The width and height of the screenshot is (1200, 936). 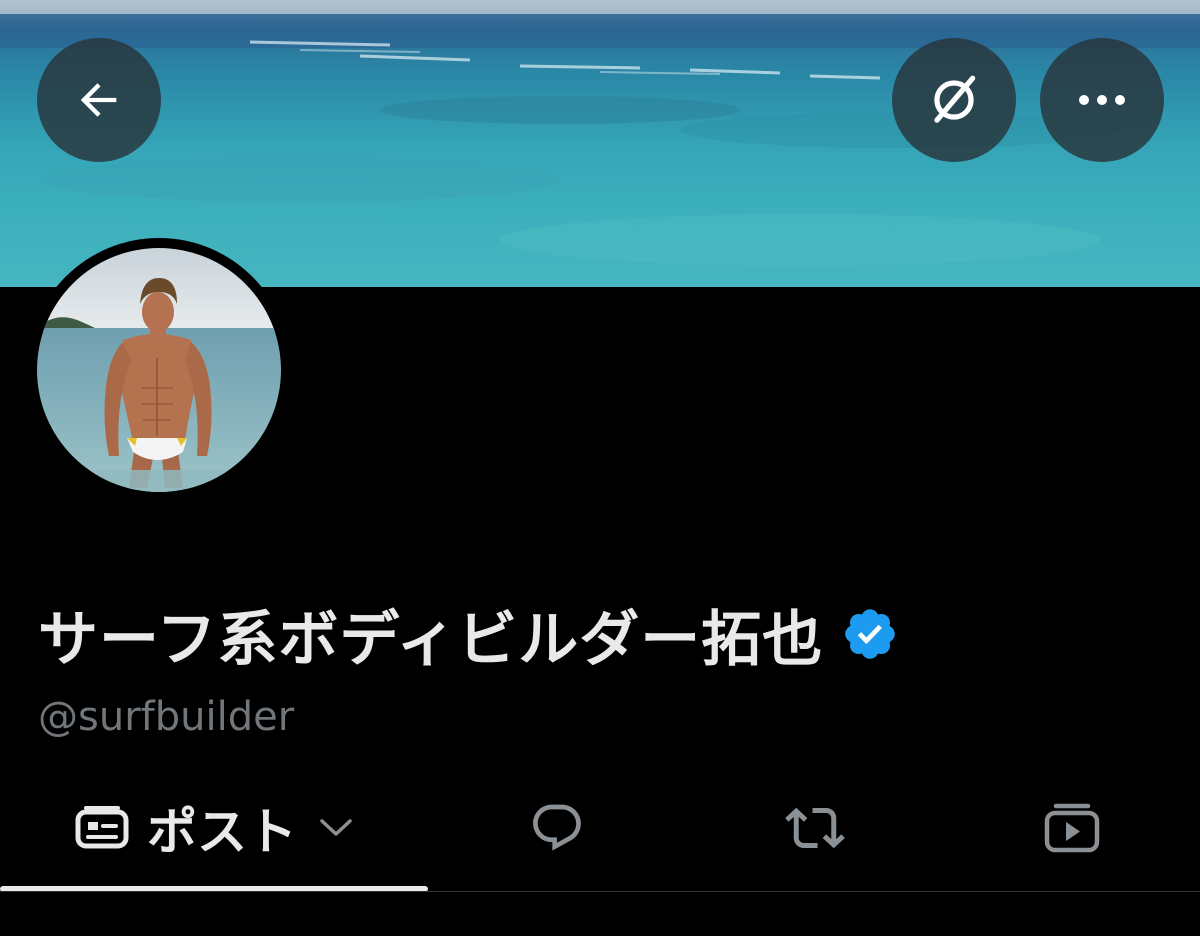 I want to click on avatar, so click(x=159, y=370).